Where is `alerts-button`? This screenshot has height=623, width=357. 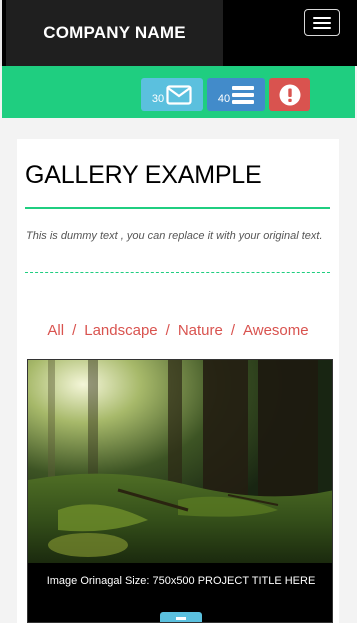 alerts-button is located at coordinates (289, 94).